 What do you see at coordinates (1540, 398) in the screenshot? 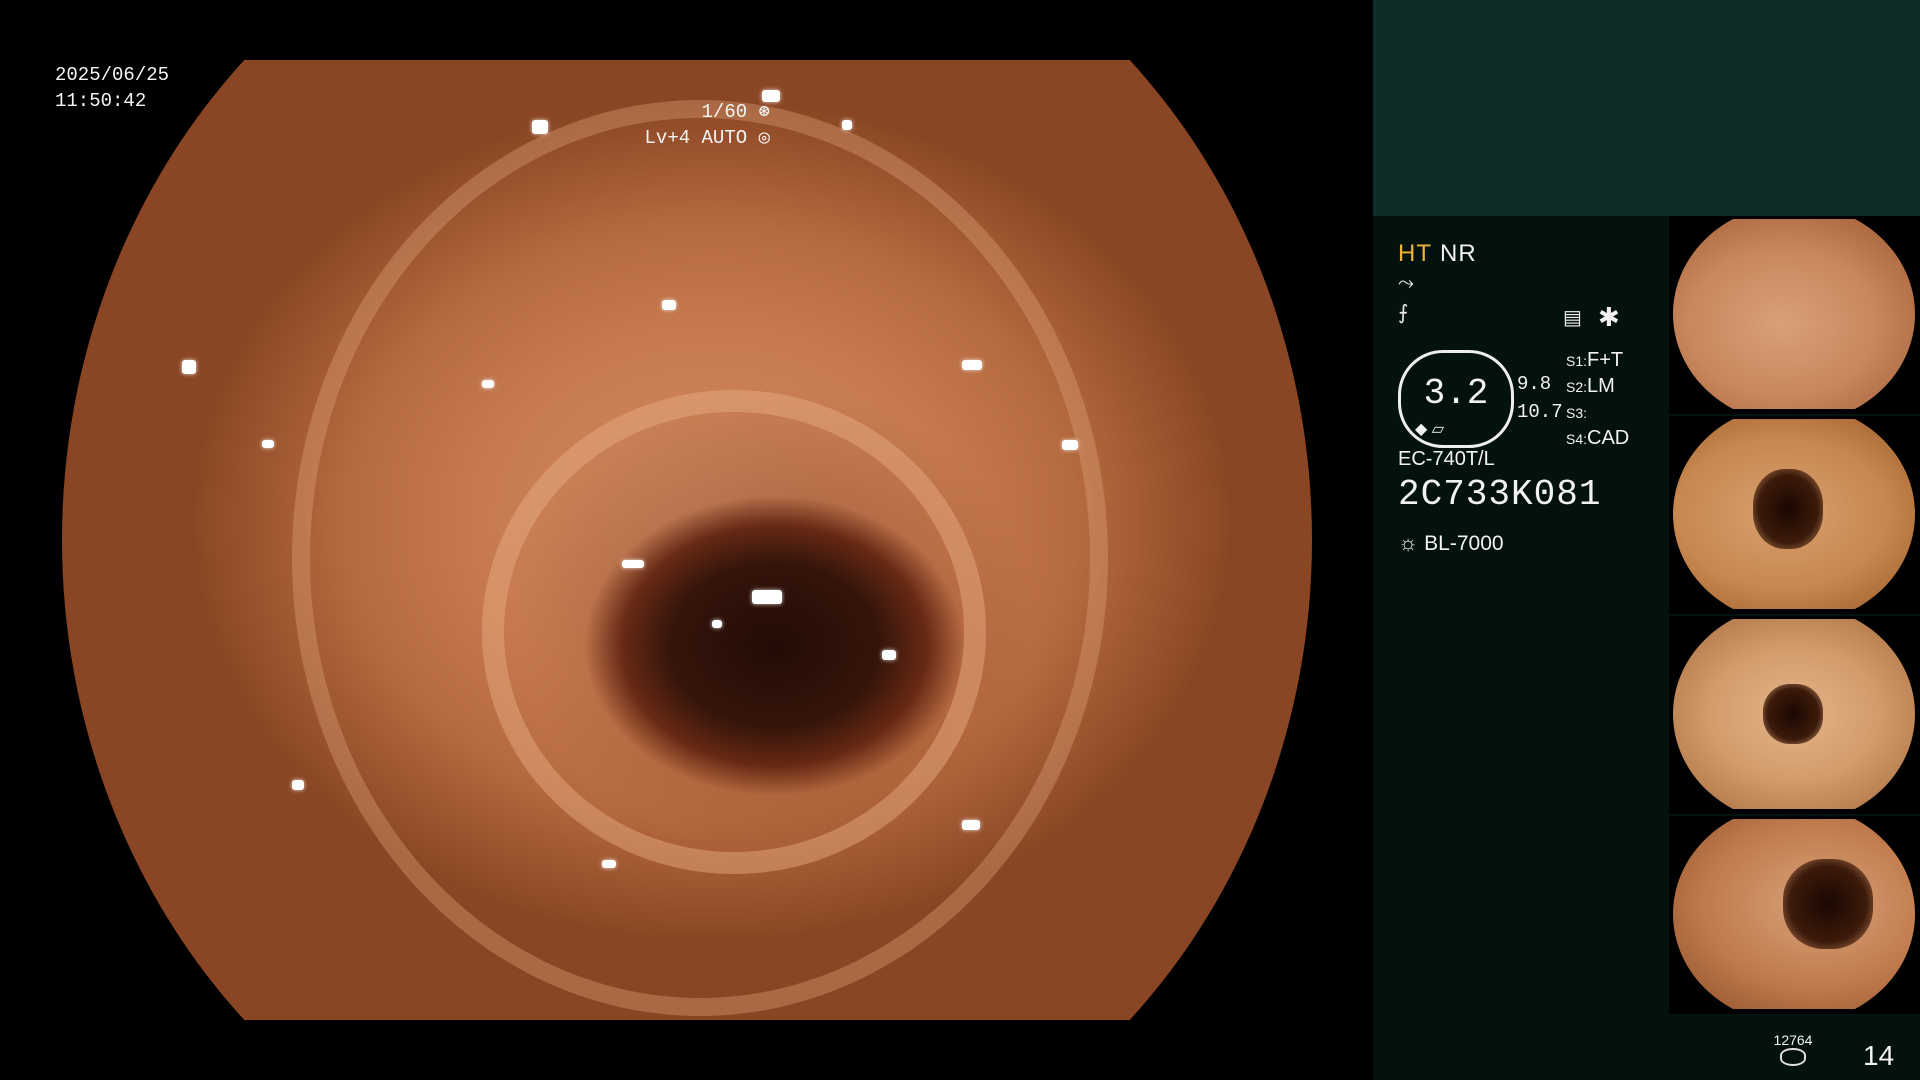
I see `gauge-side-values: 9.8 10.7` at bounding box center [1540, 398].